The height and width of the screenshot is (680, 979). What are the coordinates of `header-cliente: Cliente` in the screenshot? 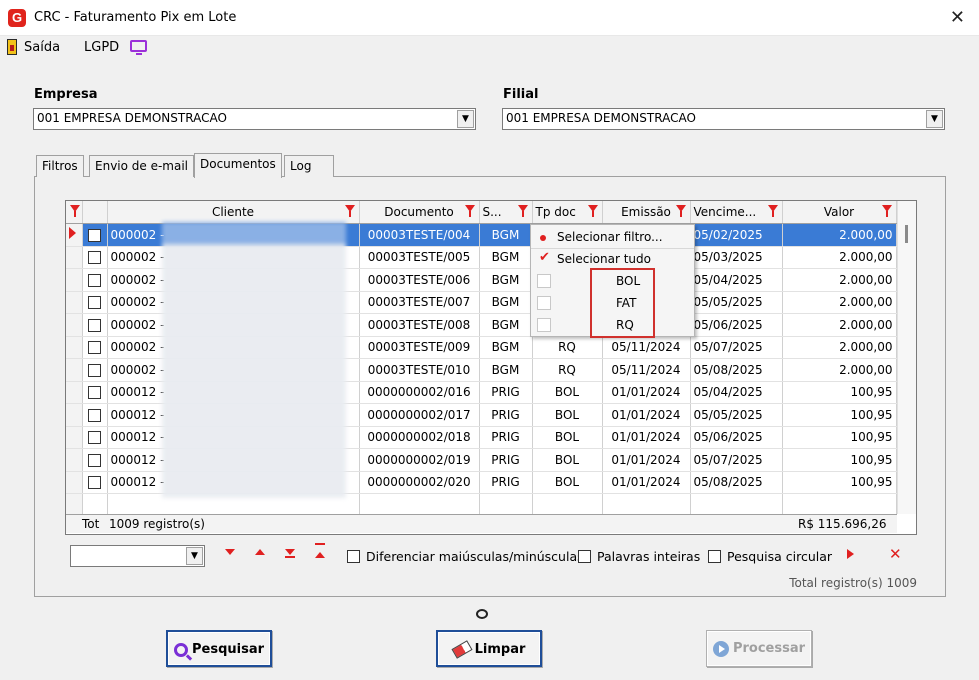 It's located at (233, 212).